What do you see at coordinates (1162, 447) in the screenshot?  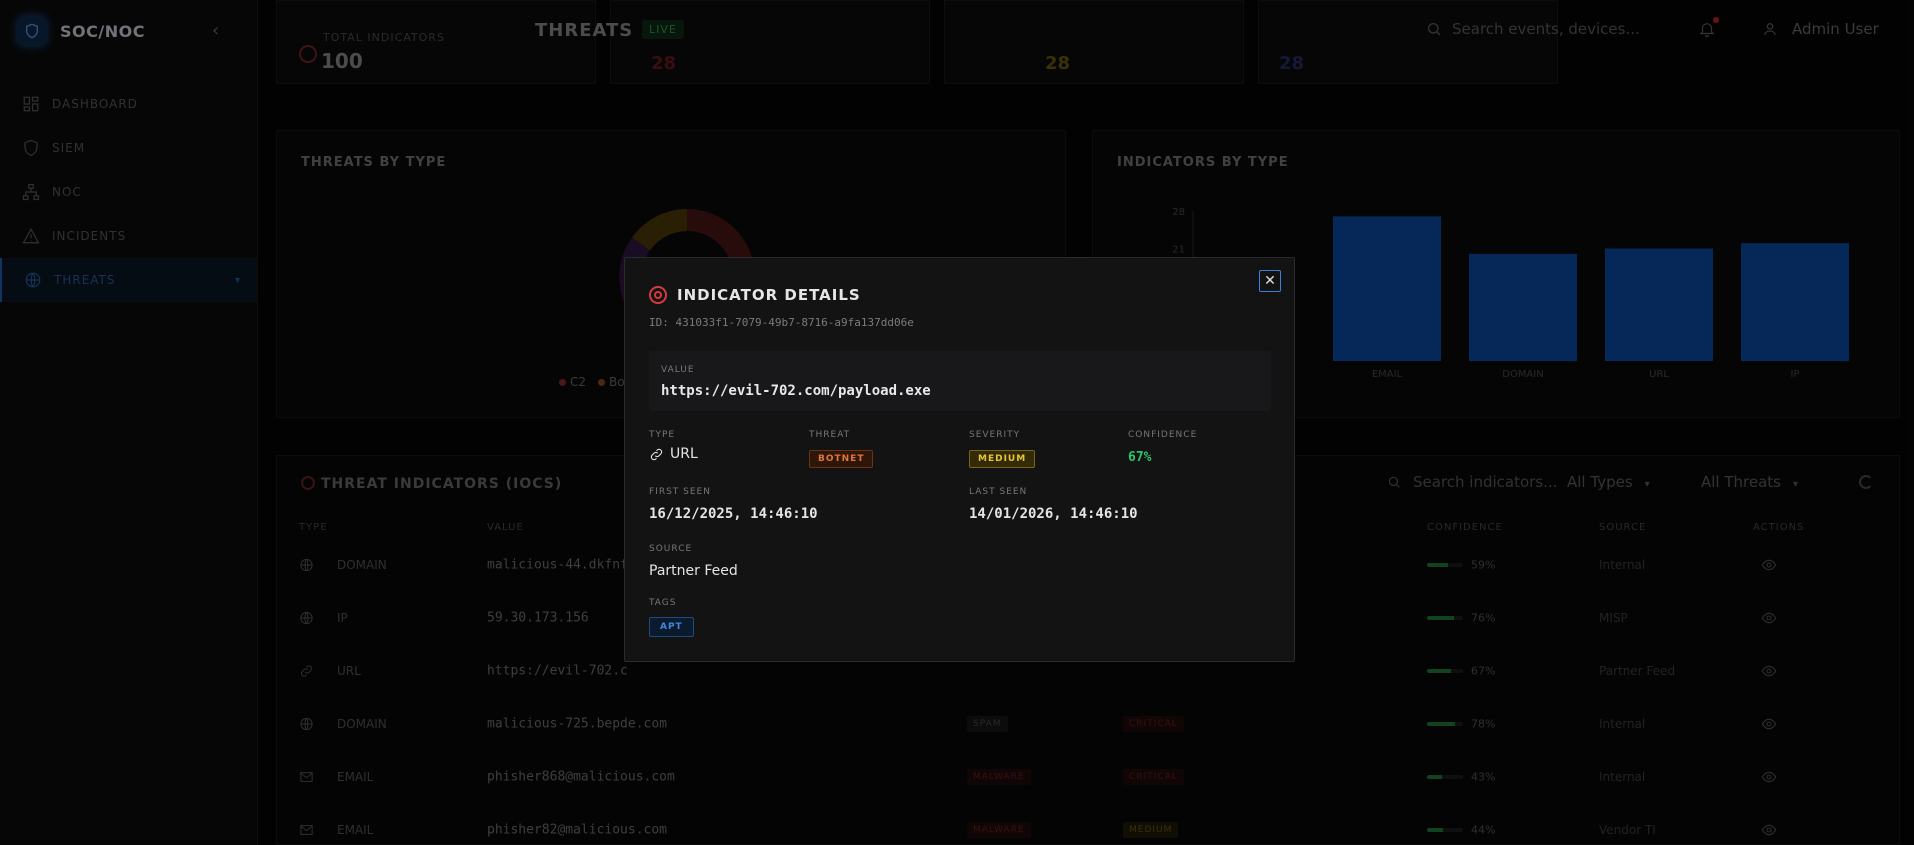 I see `field-confidence: CONFIDENCE 67%` at bounding box center [1162, 447].